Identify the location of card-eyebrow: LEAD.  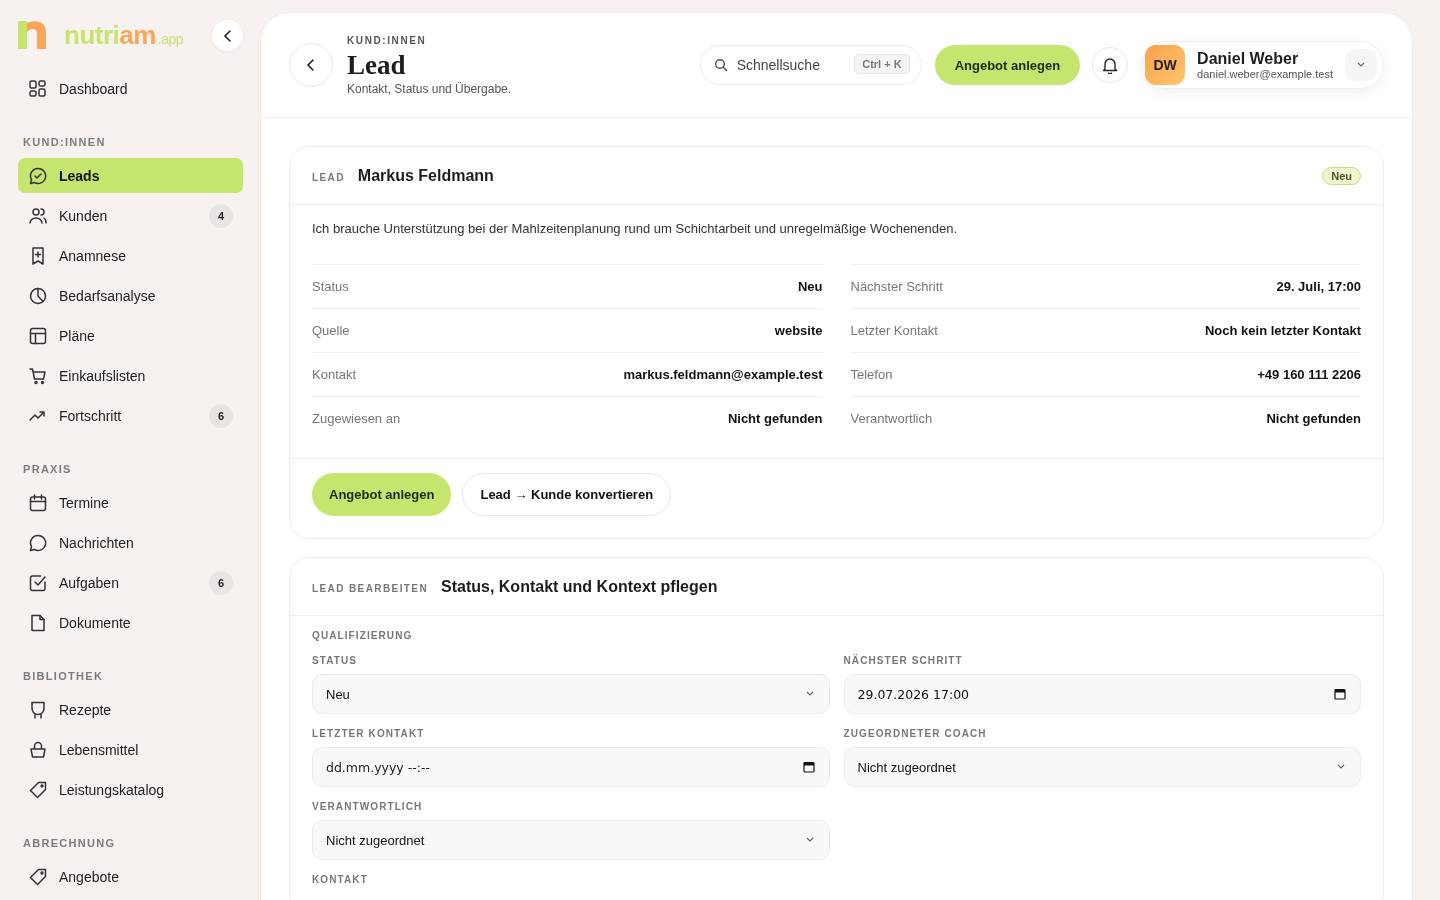
(328, 177).